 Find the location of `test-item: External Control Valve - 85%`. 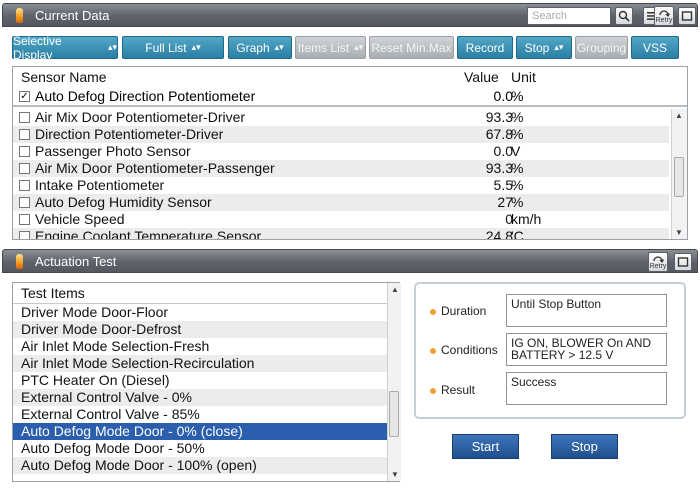

test-item: External Control Valve - 85% is located at coordinates (200, 414).